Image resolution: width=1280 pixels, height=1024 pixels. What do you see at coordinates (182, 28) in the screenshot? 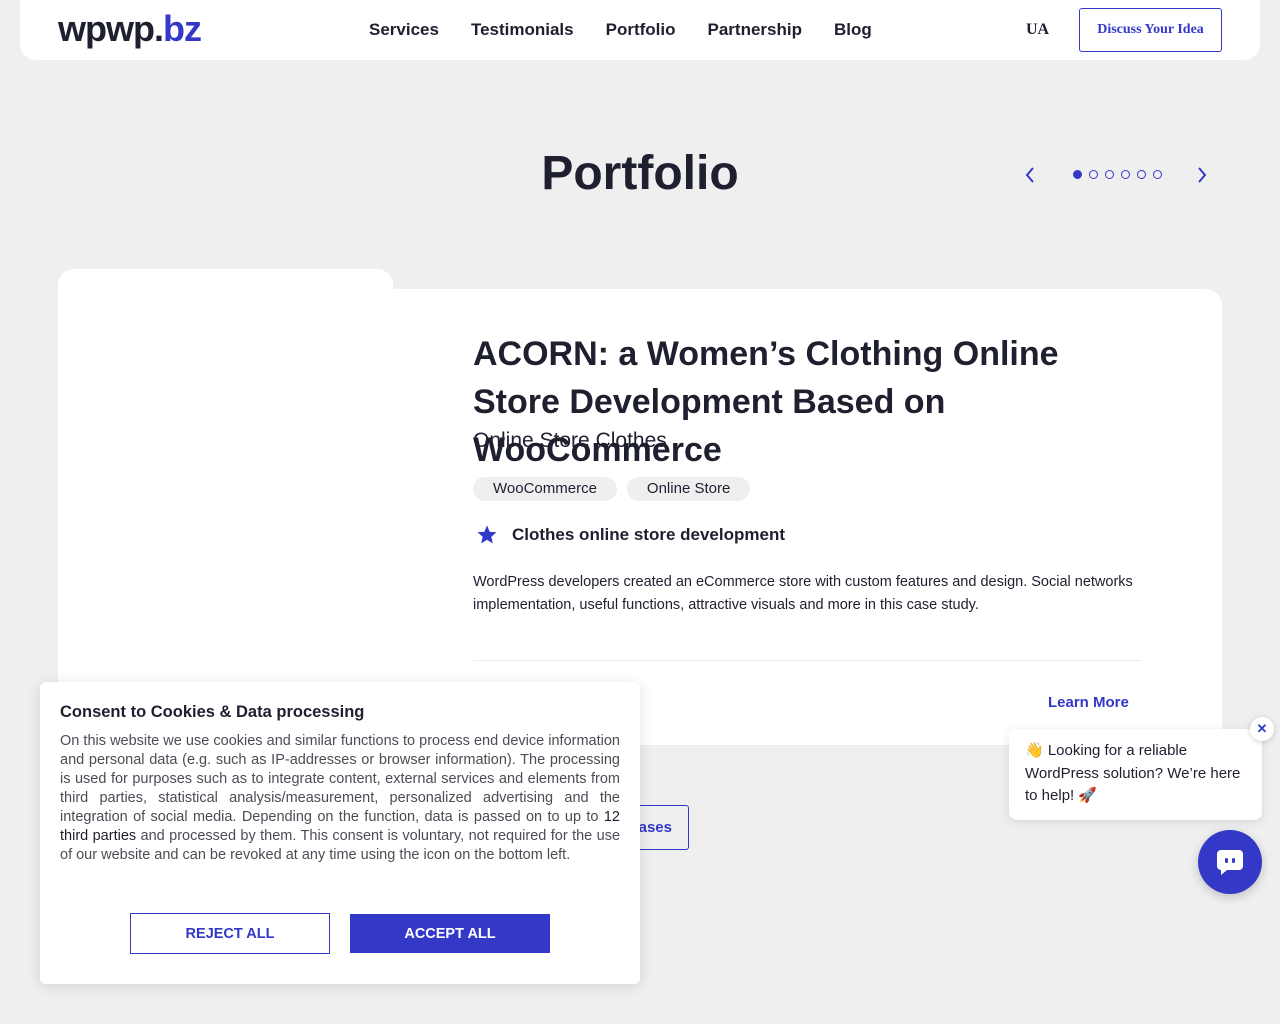
I see `logo-accent-text: bz` at bounding box center [182, 28].